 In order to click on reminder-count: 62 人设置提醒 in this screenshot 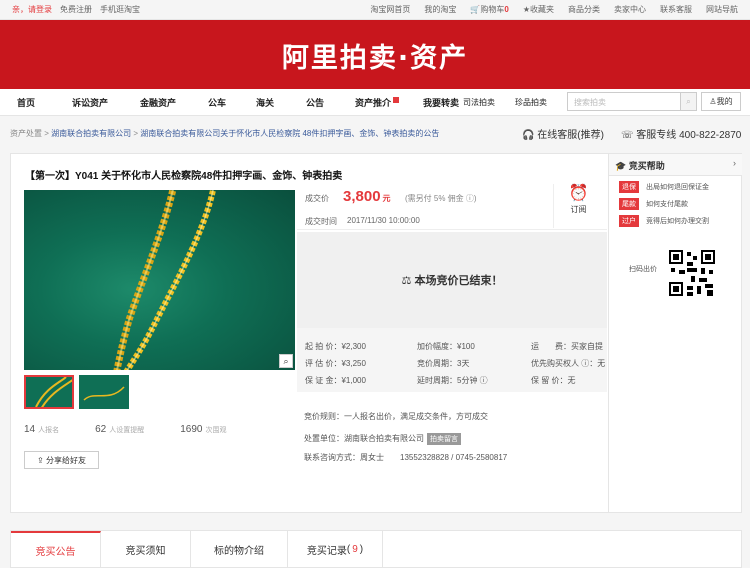, I will do `click(120, 429)`.